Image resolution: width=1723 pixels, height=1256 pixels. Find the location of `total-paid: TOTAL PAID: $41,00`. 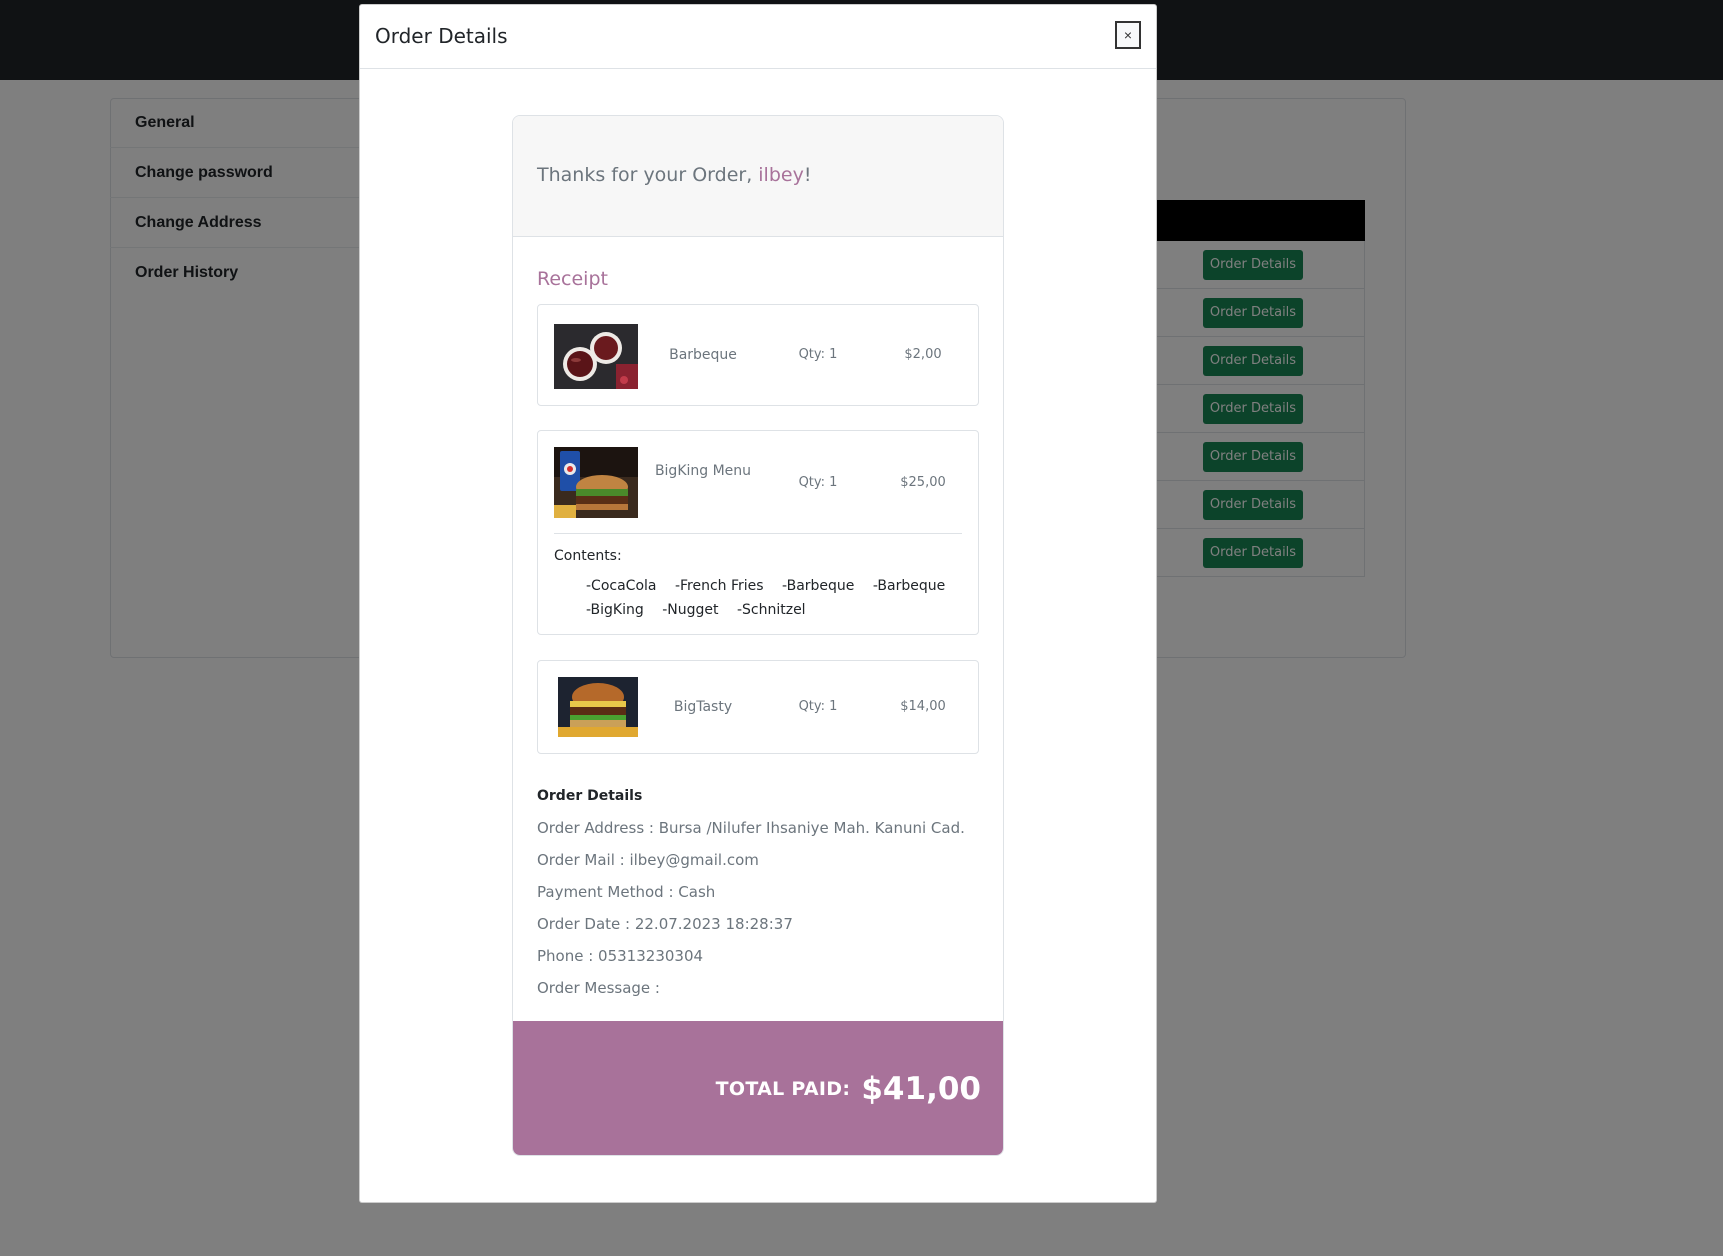

total-paid: TOTAL PAID: $41,00 is located at coordinates (848, 1089).